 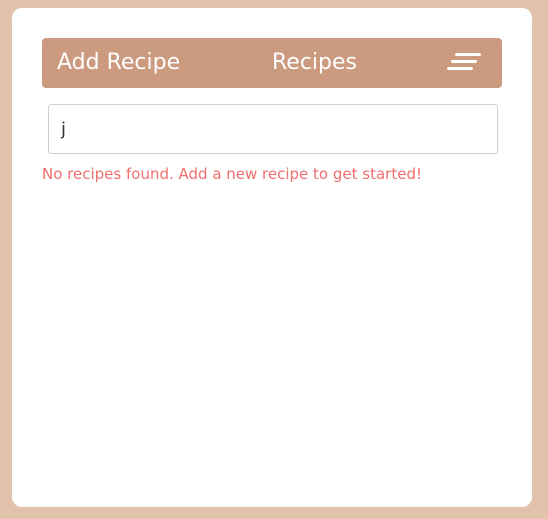 I want to click on menu-button, so click(x=464, y=63).